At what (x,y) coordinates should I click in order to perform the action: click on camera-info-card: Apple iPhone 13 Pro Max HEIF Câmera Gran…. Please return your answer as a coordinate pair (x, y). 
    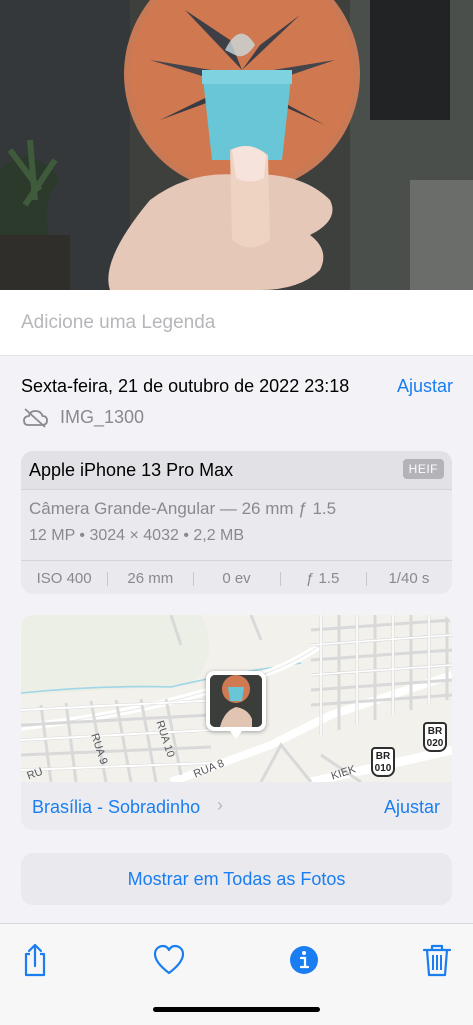
    Looking at the image, I should click on (236, 522).